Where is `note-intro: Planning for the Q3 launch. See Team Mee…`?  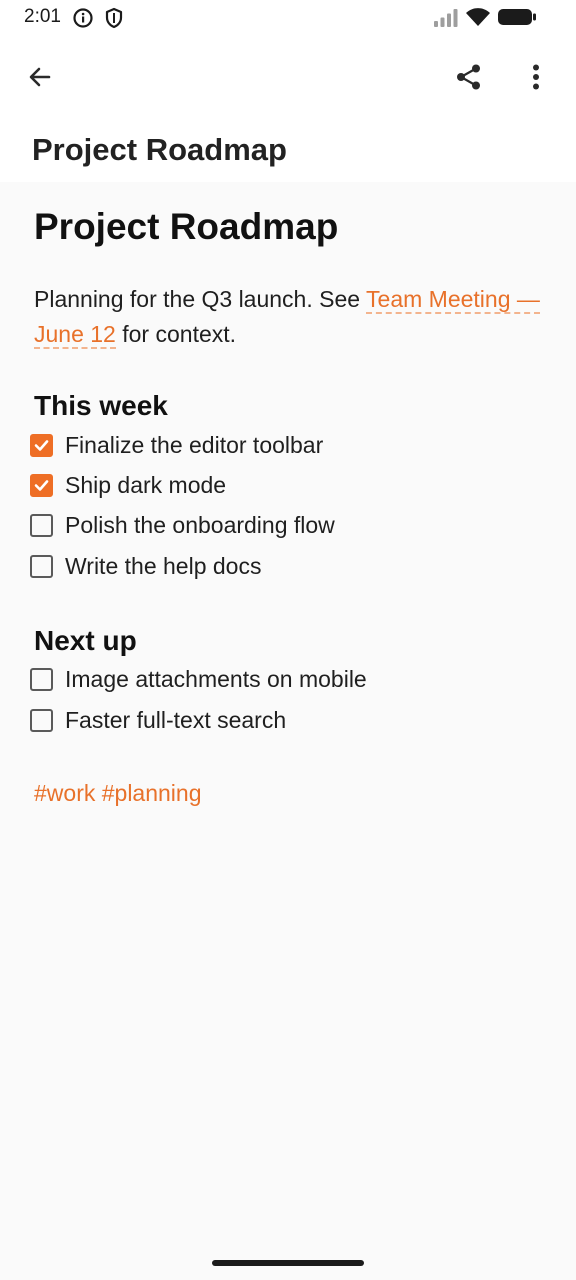 note-intro: Planning for the Q3 launch. See Team Mee… is located at coordinates (289, 317).